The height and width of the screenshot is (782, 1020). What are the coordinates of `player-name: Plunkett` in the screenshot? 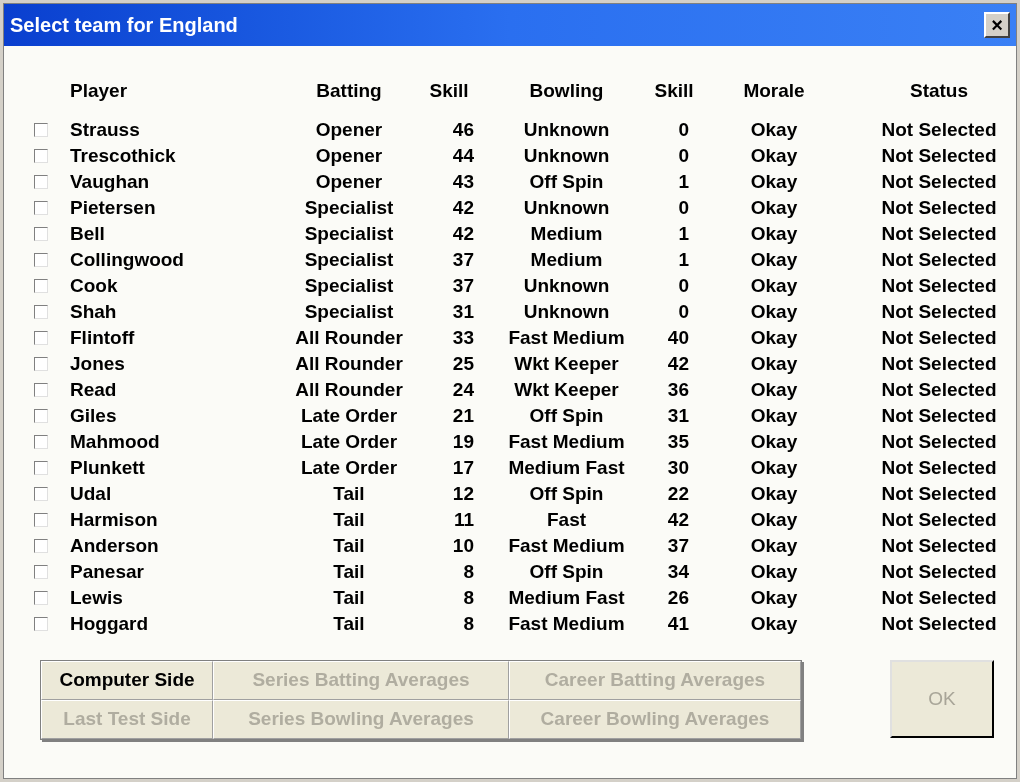 It's located at (107, 468).